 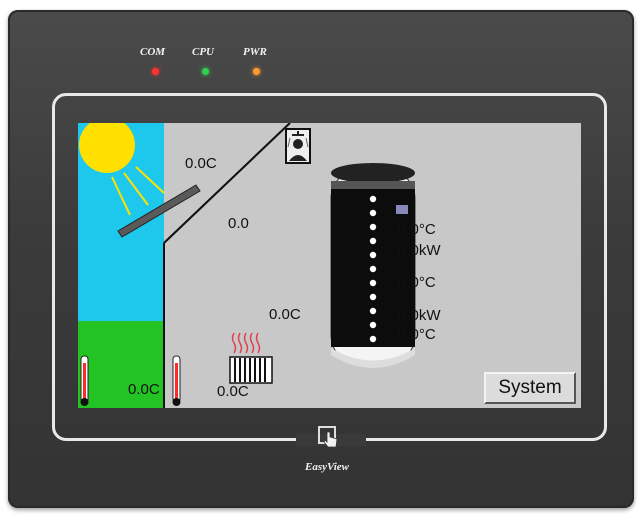 I want to click on collector-temp: 0.0C, so click(x=201, y=163).